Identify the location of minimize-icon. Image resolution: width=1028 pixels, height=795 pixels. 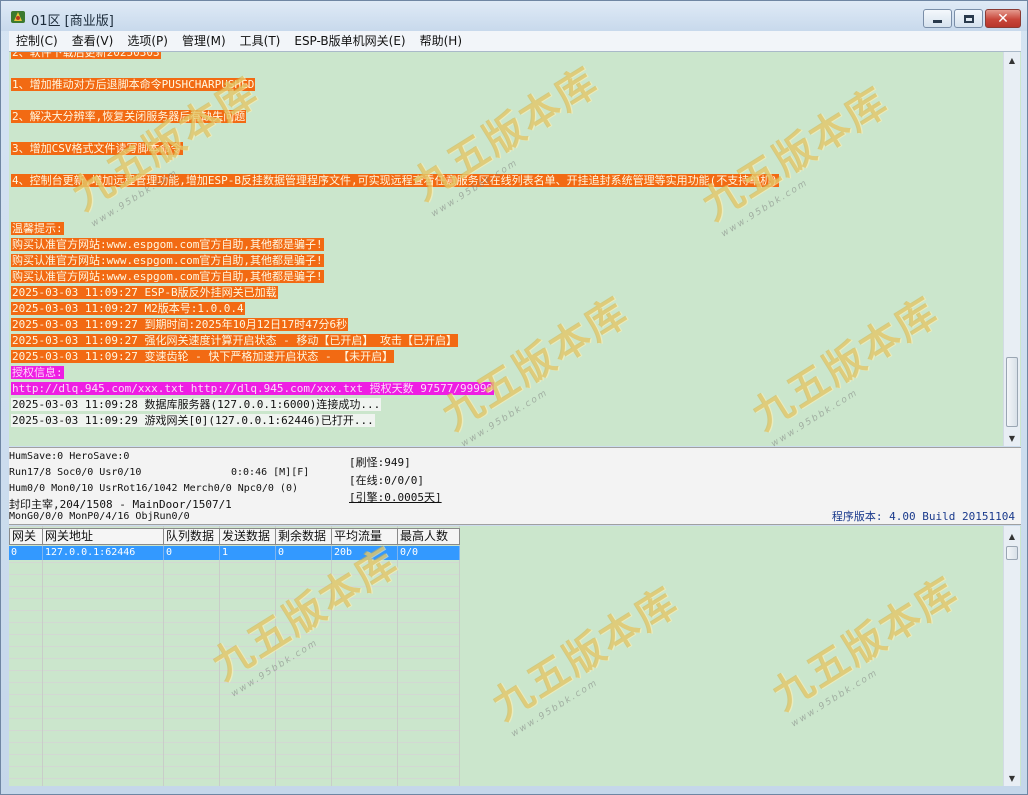
(937, 18).